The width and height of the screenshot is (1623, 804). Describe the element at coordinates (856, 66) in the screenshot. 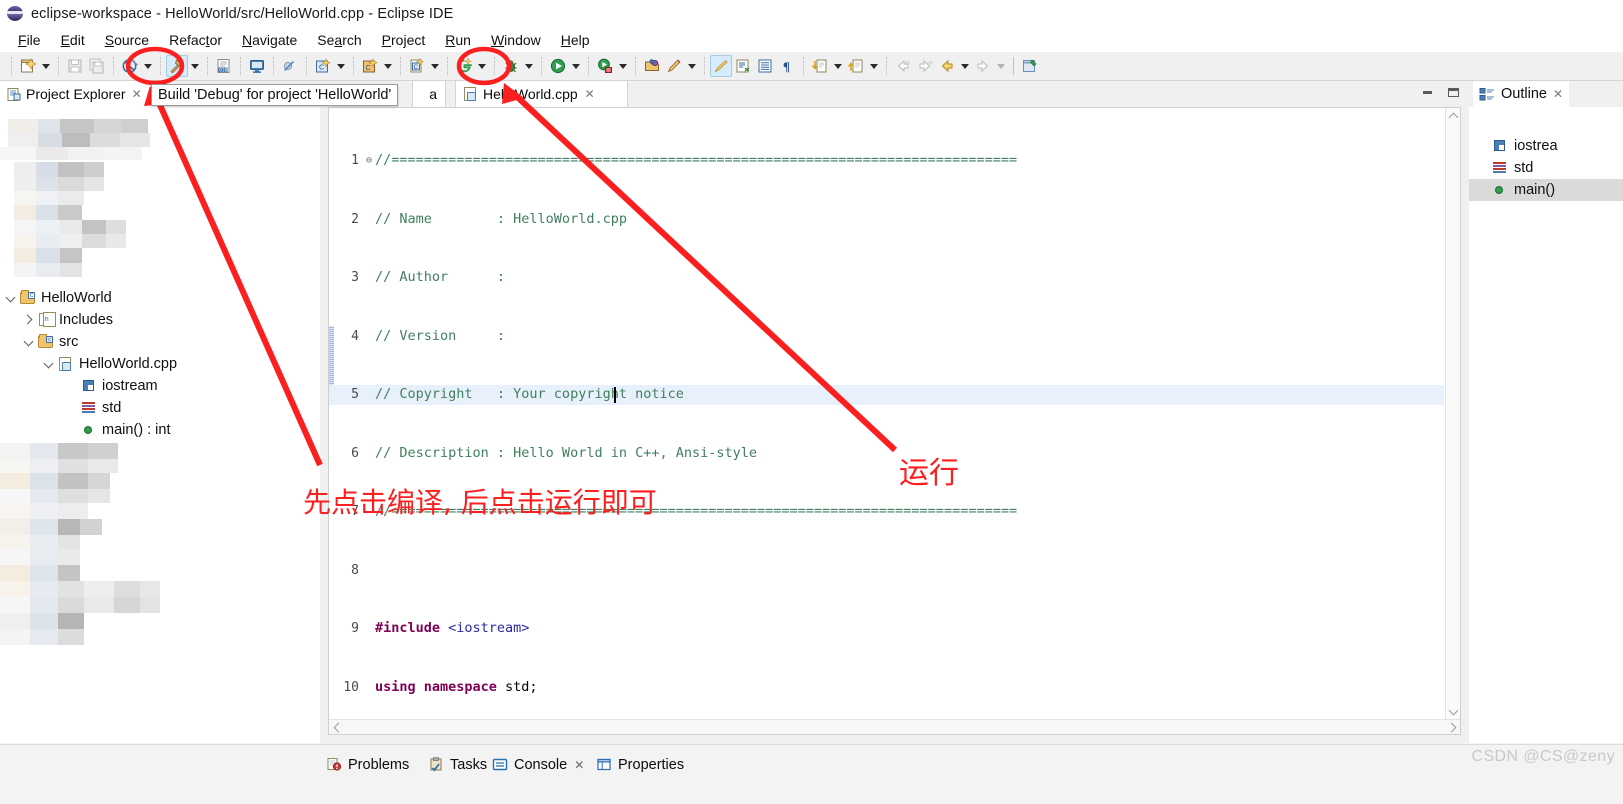

I see `previous-annotation-button` at that location.